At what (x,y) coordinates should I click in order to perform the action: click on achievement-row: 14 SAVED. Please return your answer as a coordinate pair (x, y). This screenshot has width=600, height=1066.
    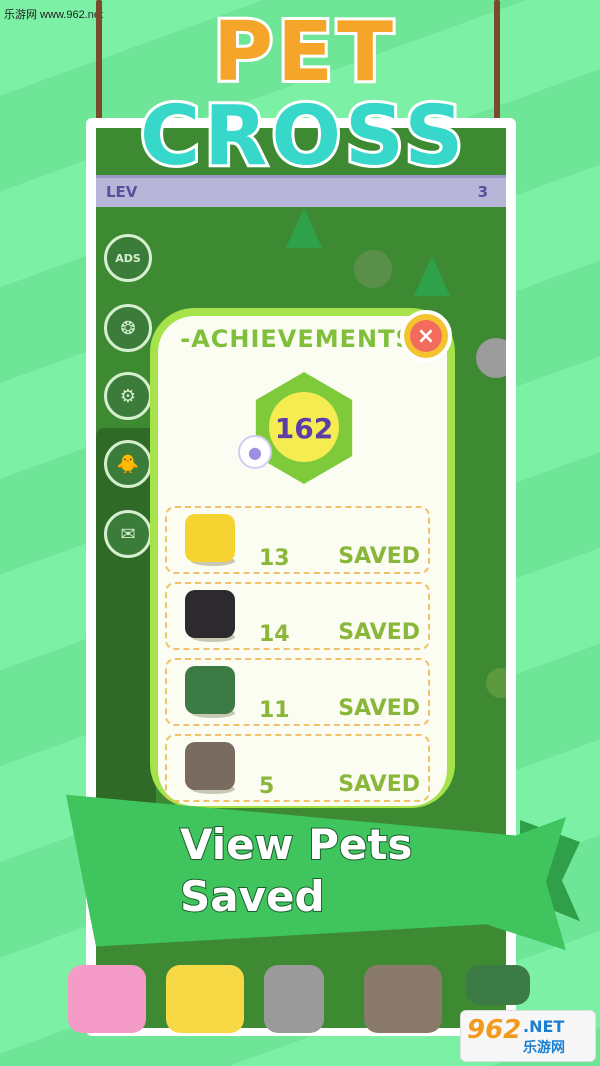
    Looking at the image, I should click on (297, 616).